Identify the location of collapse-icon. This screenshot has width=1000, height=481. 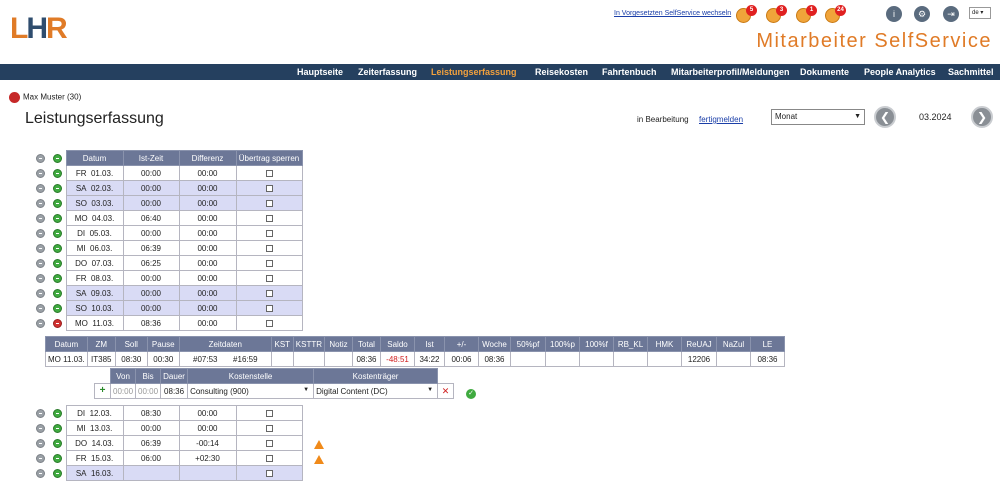
(57, 323).